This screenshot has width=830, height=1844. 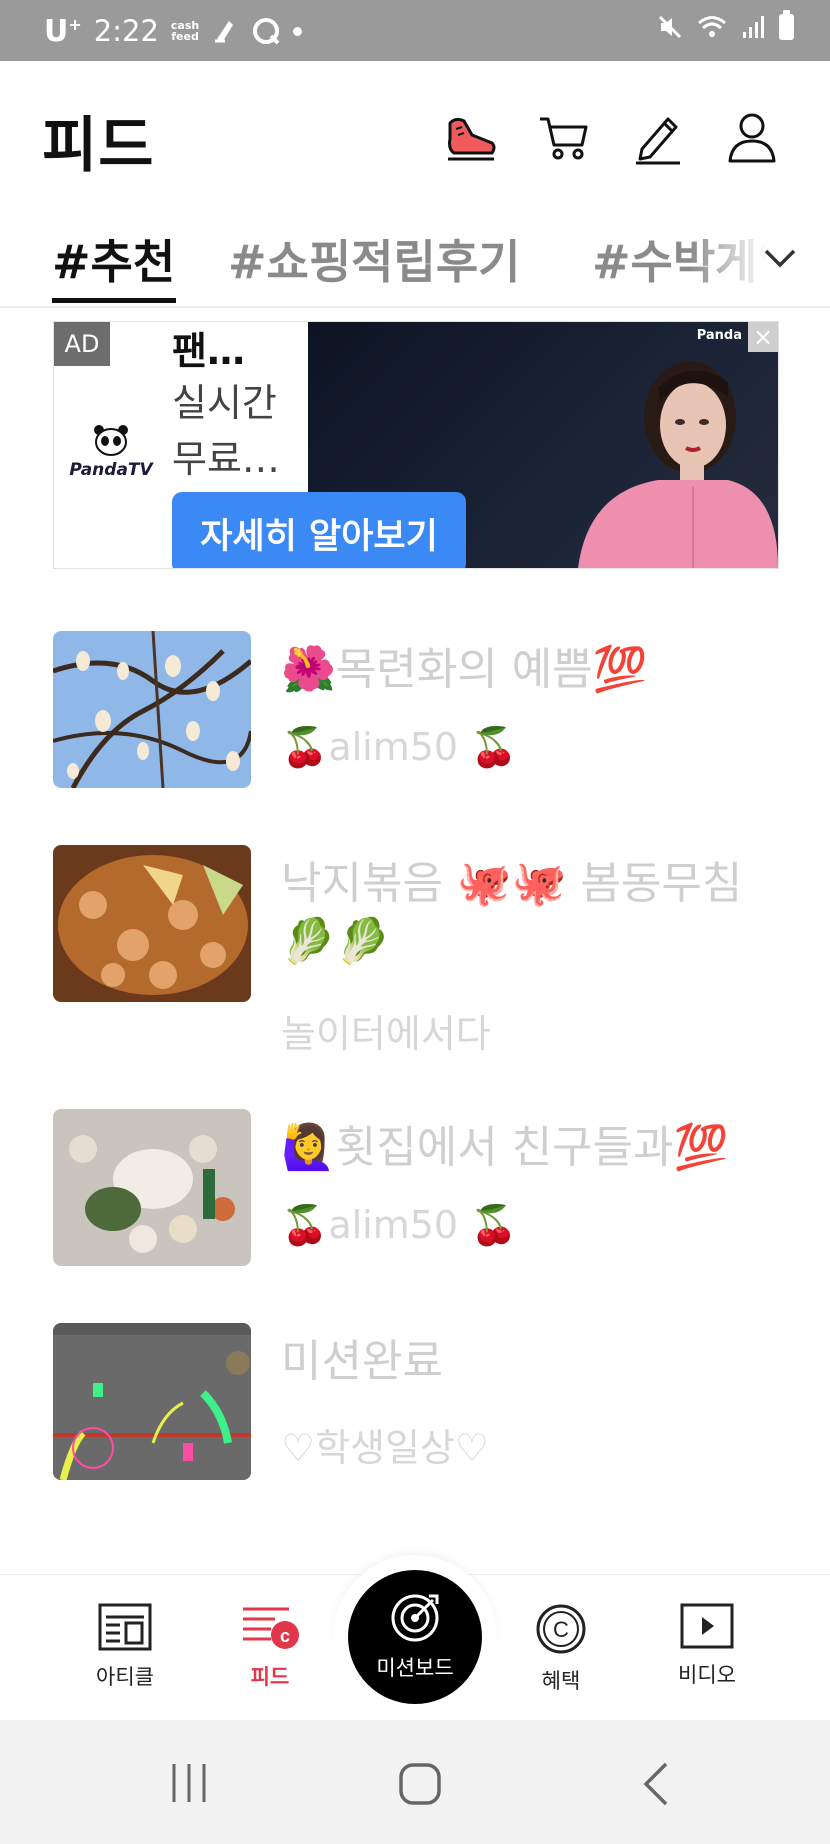 What do you see at coordinates (719, 335) in the screenshot?
I see `ad-image-brand: Panda` at bounding box center [719, 335].